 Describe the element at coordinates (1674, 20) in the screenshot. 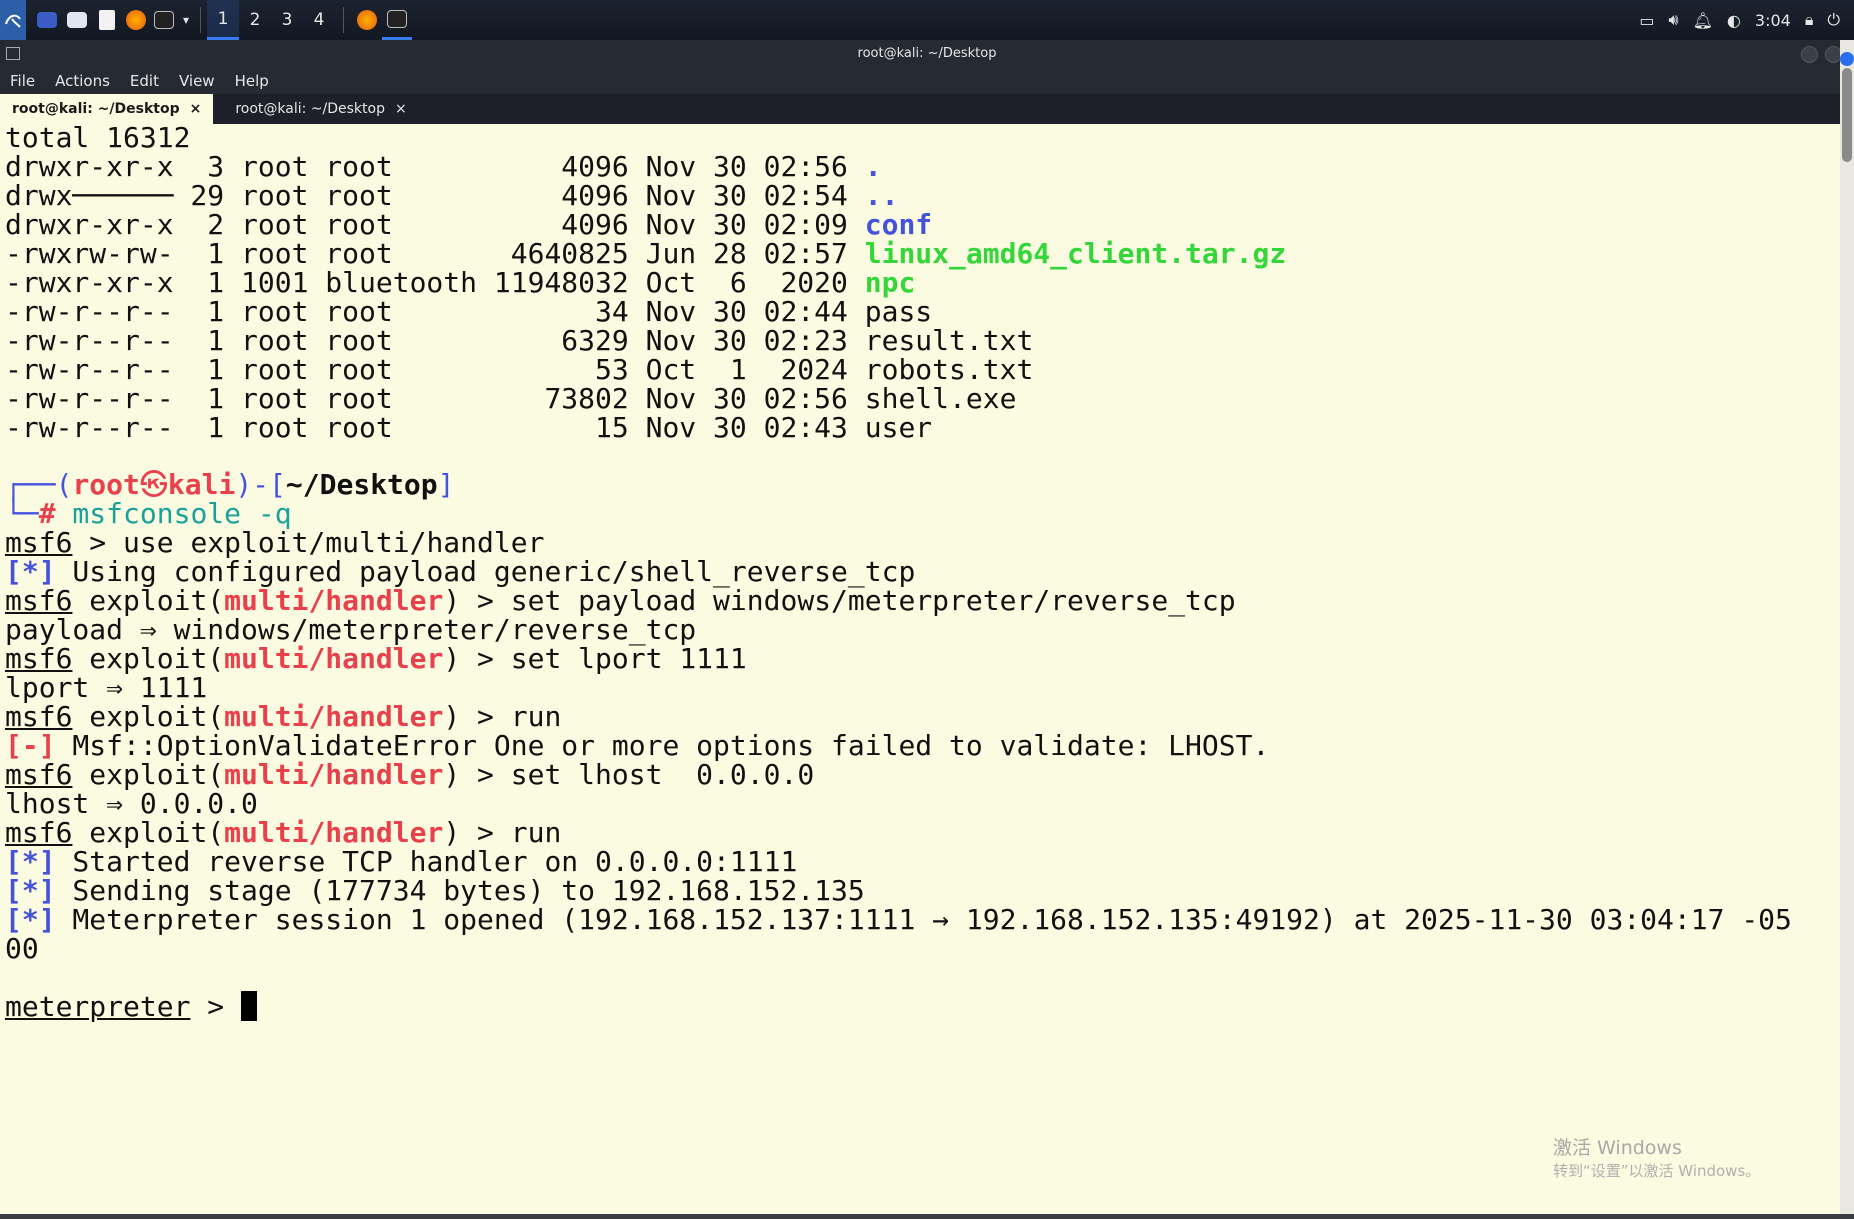

I see `volume-icon: 🔊︎` at that location.